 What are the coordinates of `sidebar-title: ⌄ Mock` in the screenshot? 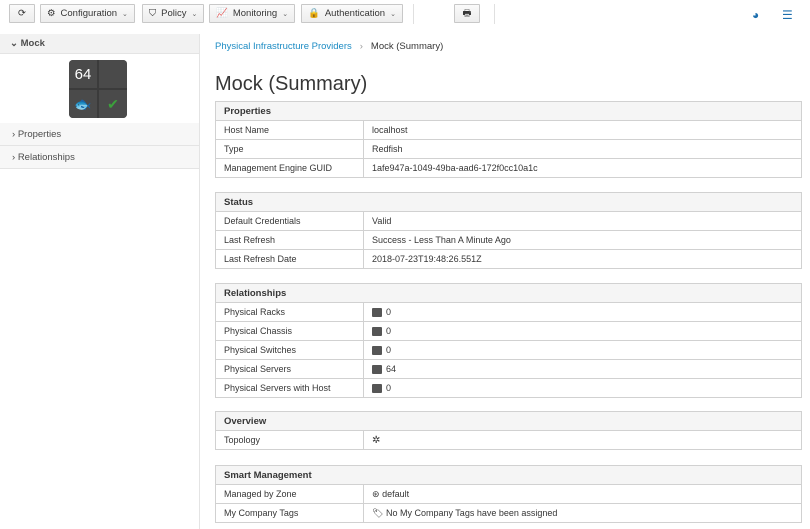 It's located at (99, 44).